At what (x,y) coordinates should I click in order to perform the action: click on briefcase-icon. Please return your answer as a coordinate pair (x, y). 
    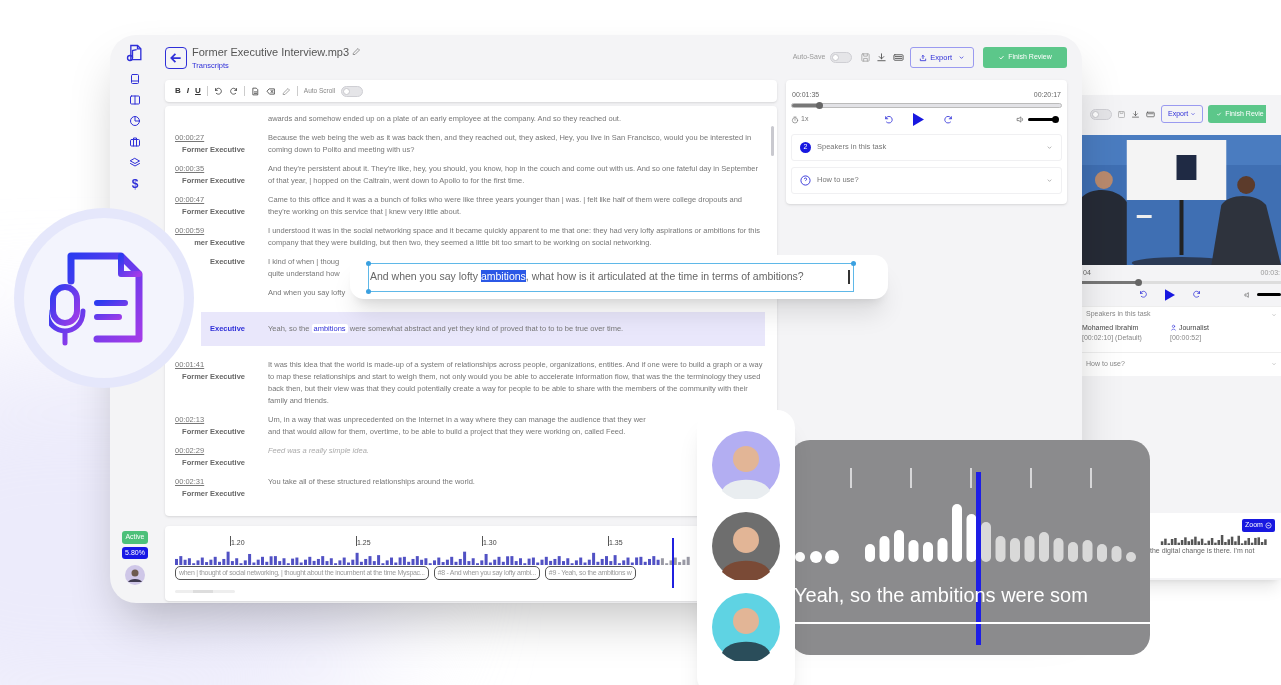
    Looking at the image, I should click on (135, 142).